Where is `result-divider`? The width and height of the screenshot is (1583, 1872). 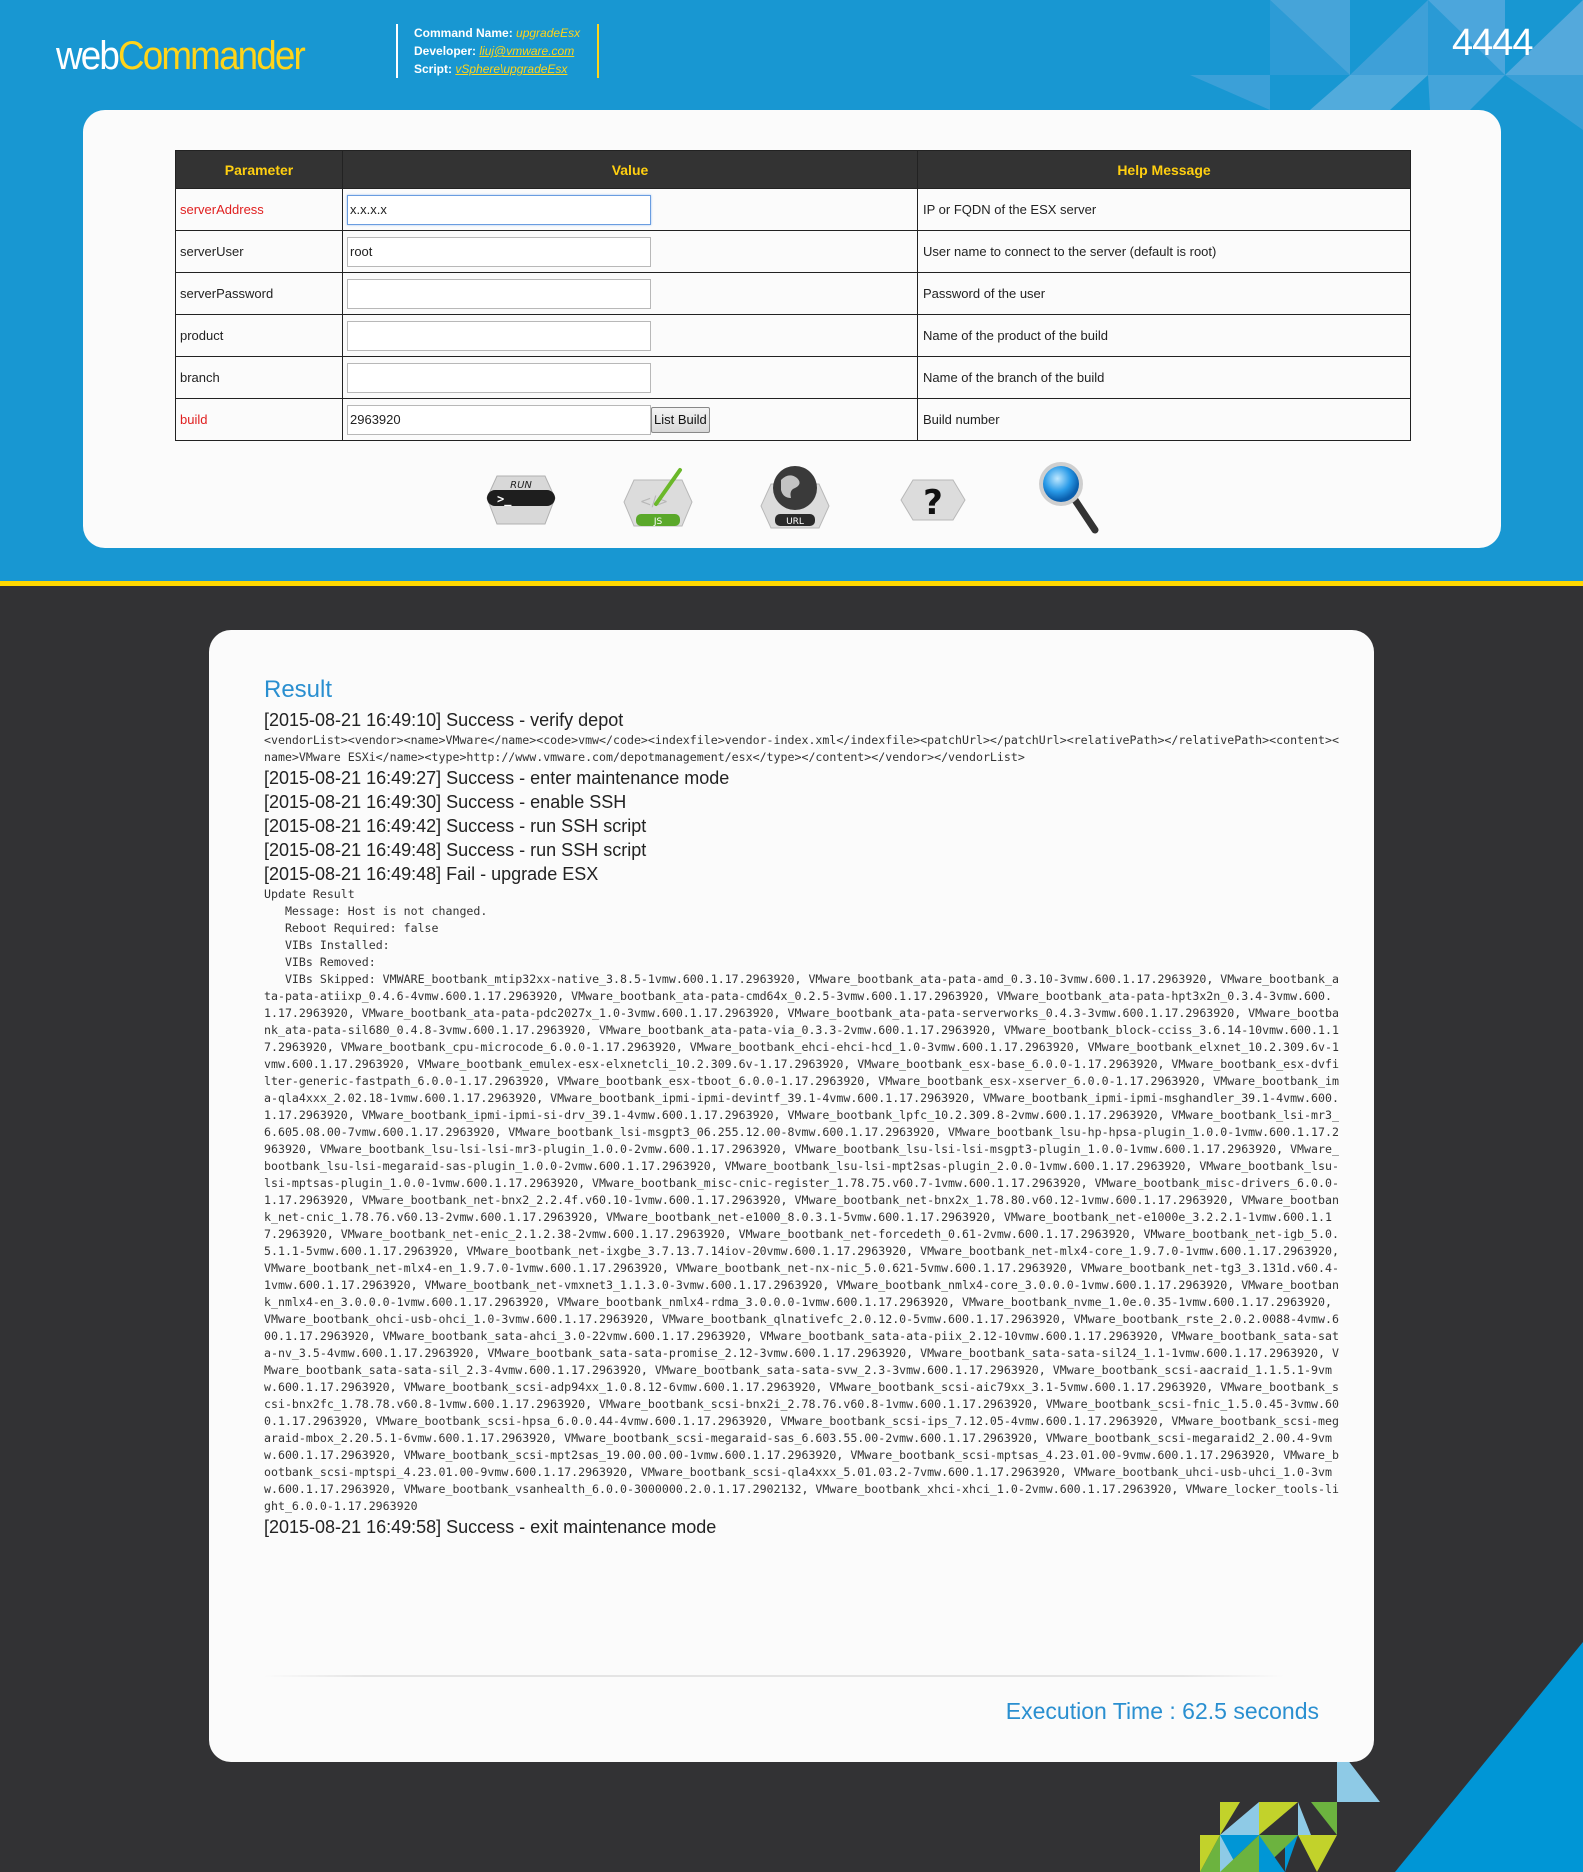
result-divider is located at coordinates (774, 1676).